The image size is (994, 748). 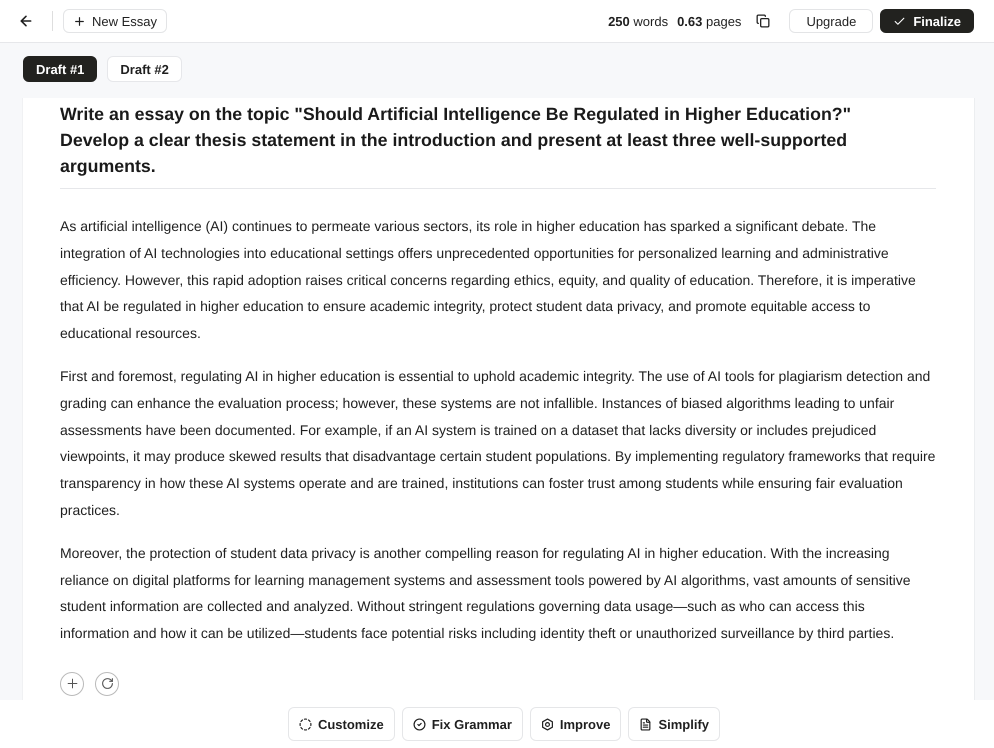 I want to click on regenerate-button, so click(x=107, y=684).